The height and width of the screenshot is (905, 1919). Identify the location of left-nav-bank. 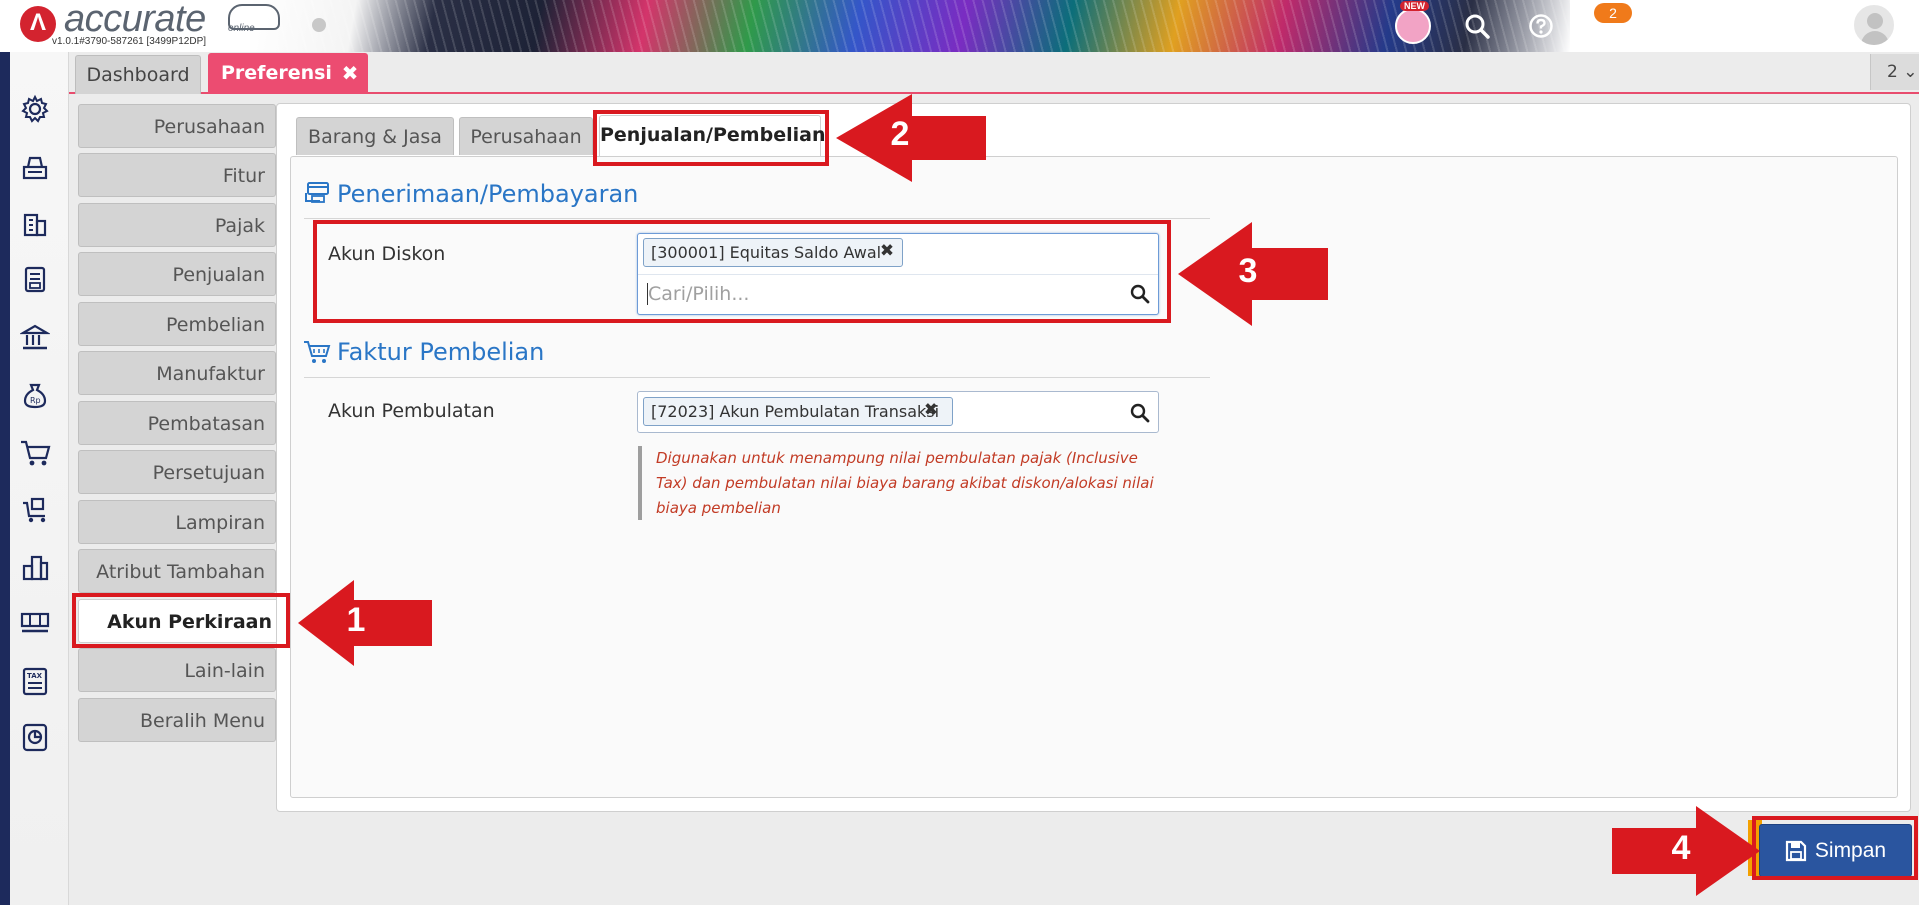
(35, 337).